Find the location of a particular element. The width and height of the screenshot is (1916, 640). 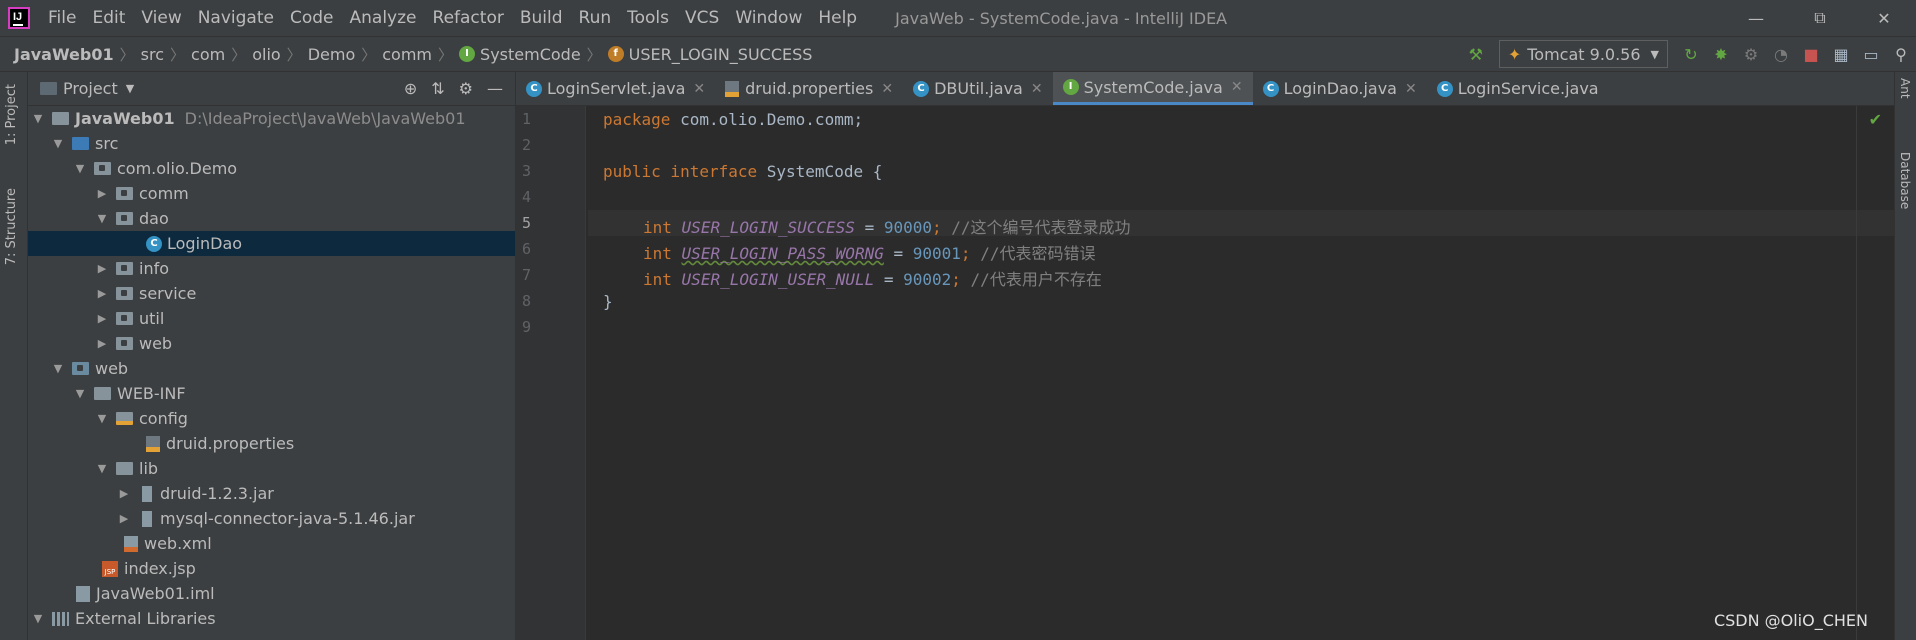

tree-item-web-package: ▶ web is located at coordinates (271, 343).